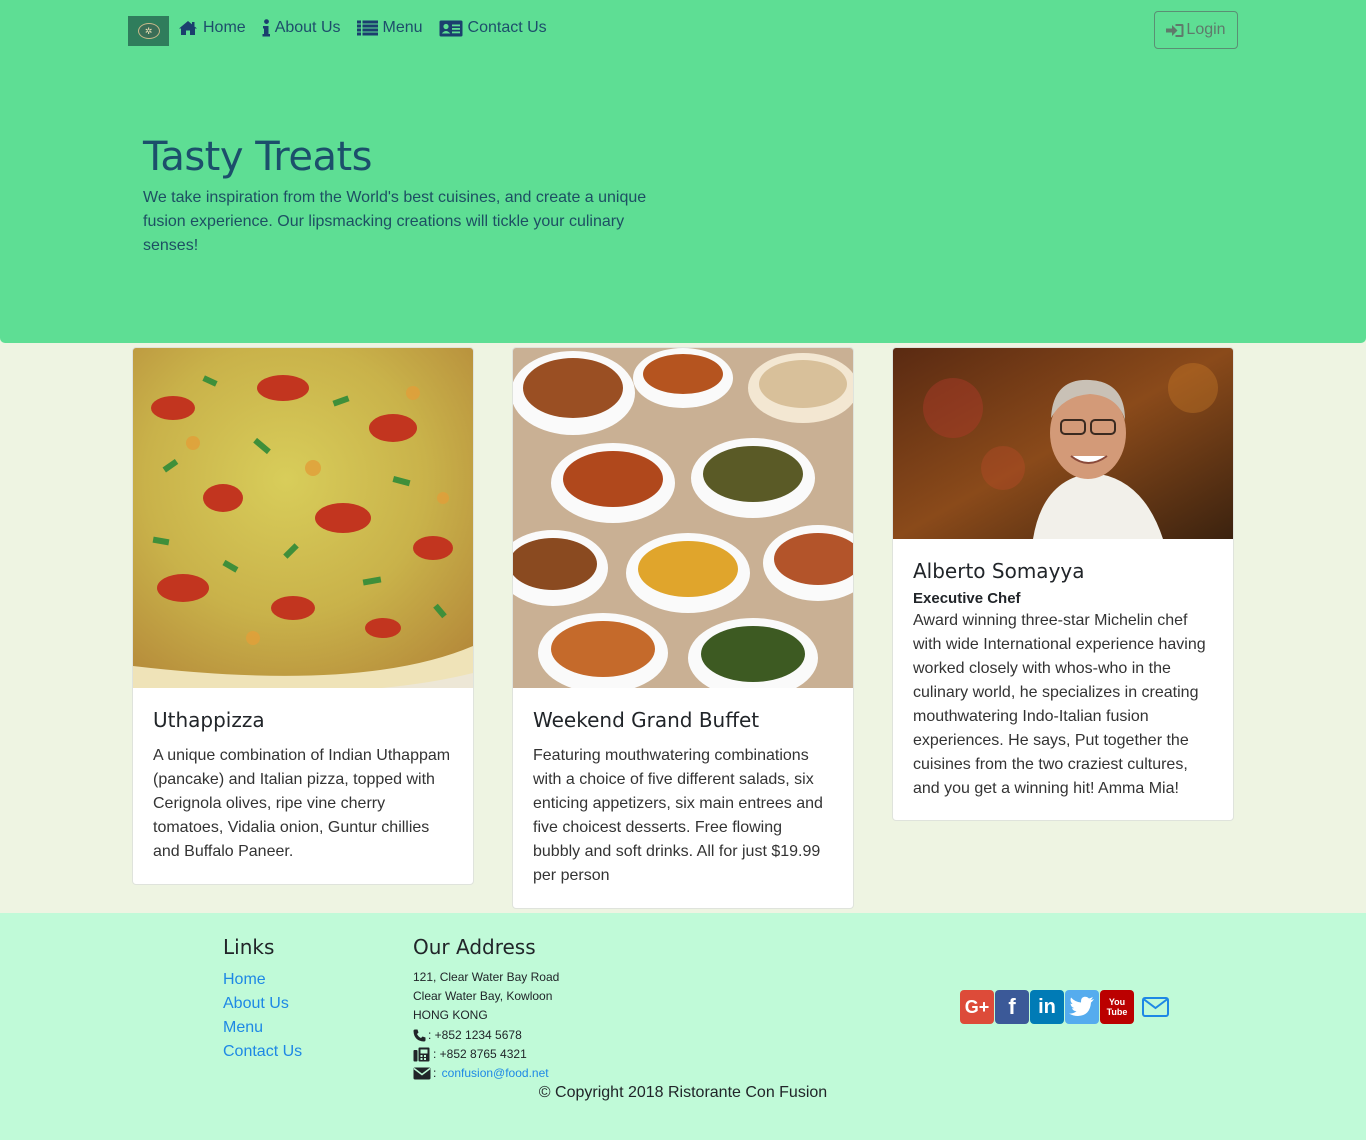 This screenshot has width=1366, height=1140. I want to click on social-links: G+ f in You Tube, so click(1067, 1007).